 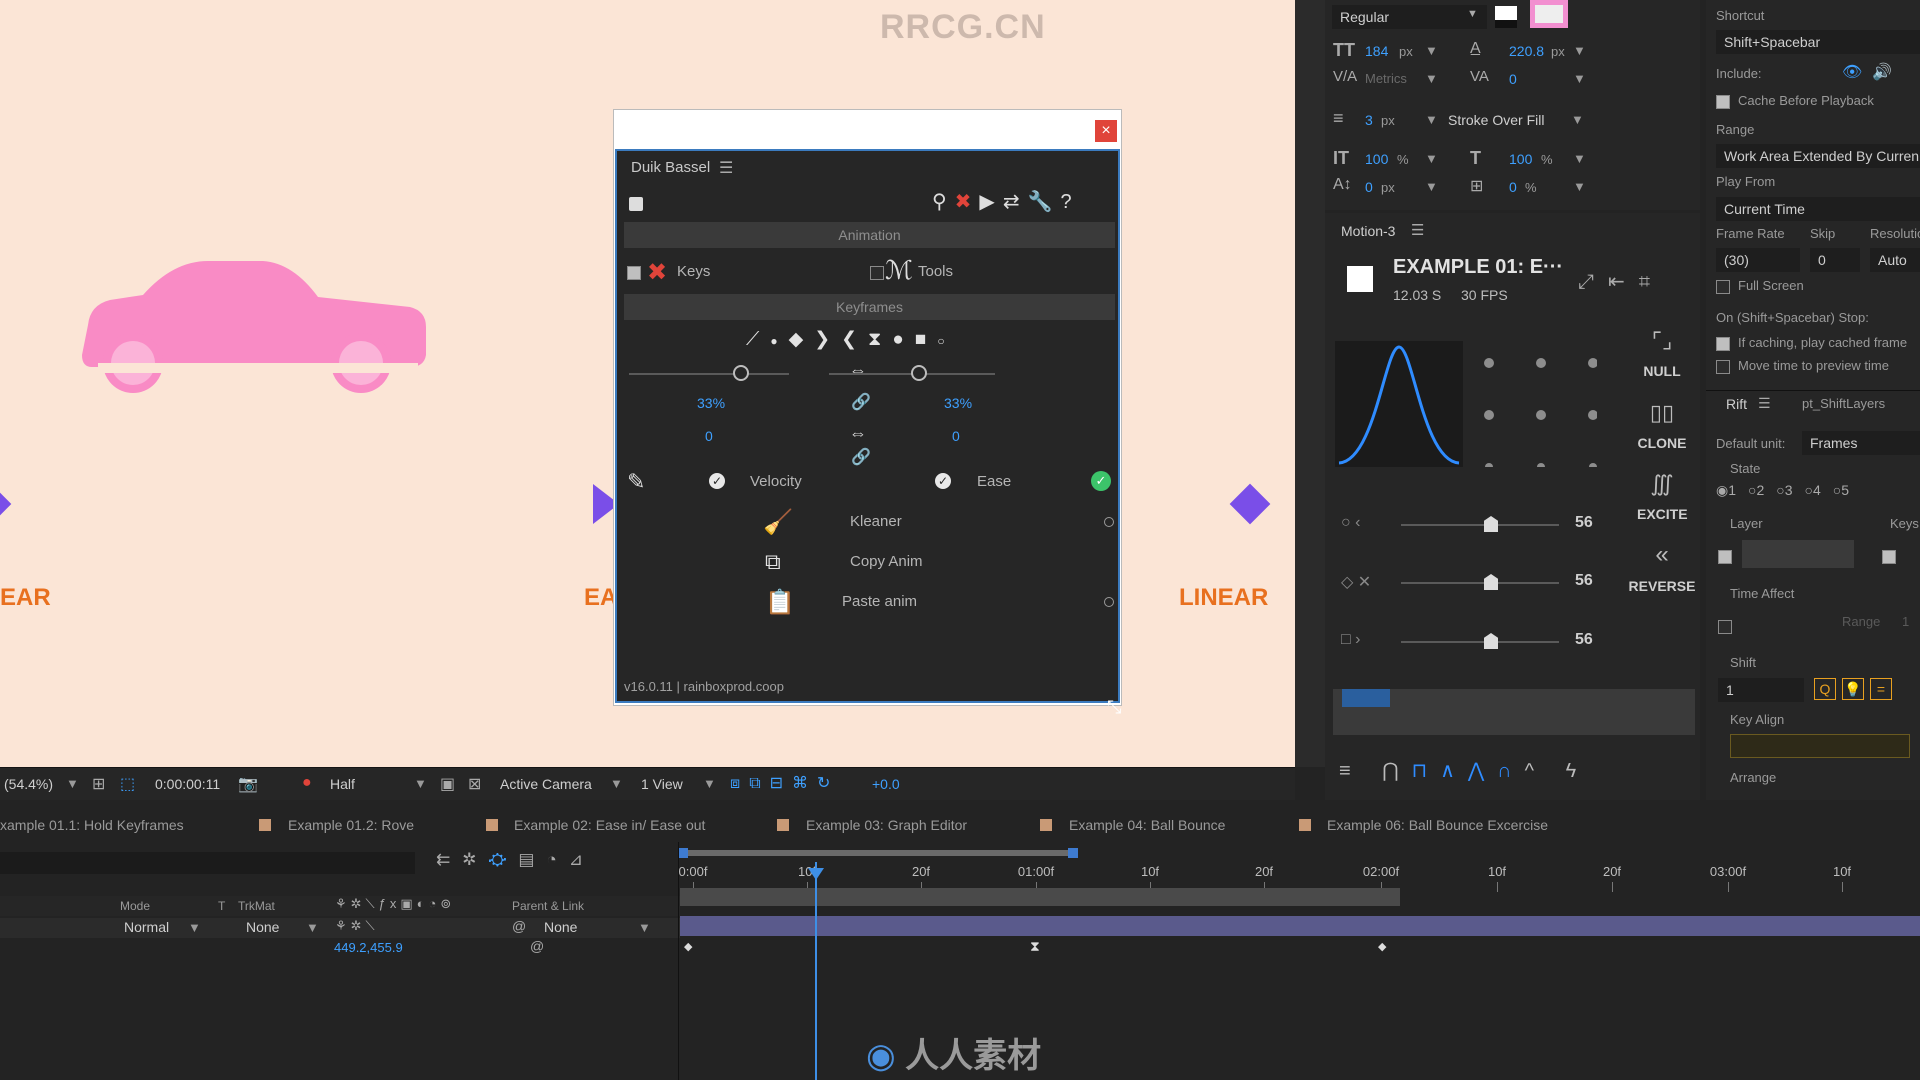 I want to click on state-radio-5: ○5, so click(x=1841, y=490).